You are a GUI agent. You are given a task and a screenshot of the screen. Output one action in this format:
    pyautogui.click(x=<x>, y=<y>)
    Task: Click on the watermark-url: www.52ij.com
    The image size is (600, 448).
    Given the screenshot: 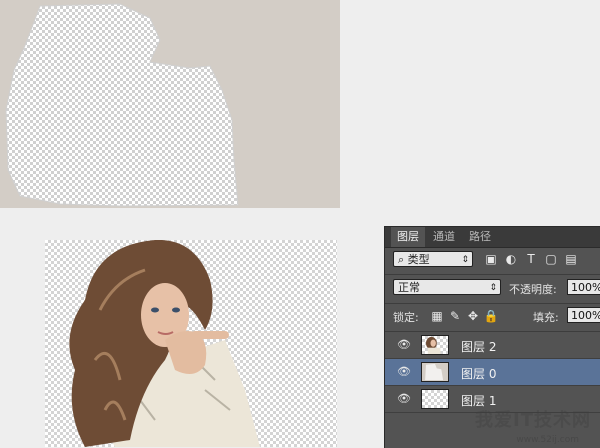 What is the action you would take?
    pyautogui.click(x=547, y=440)
    